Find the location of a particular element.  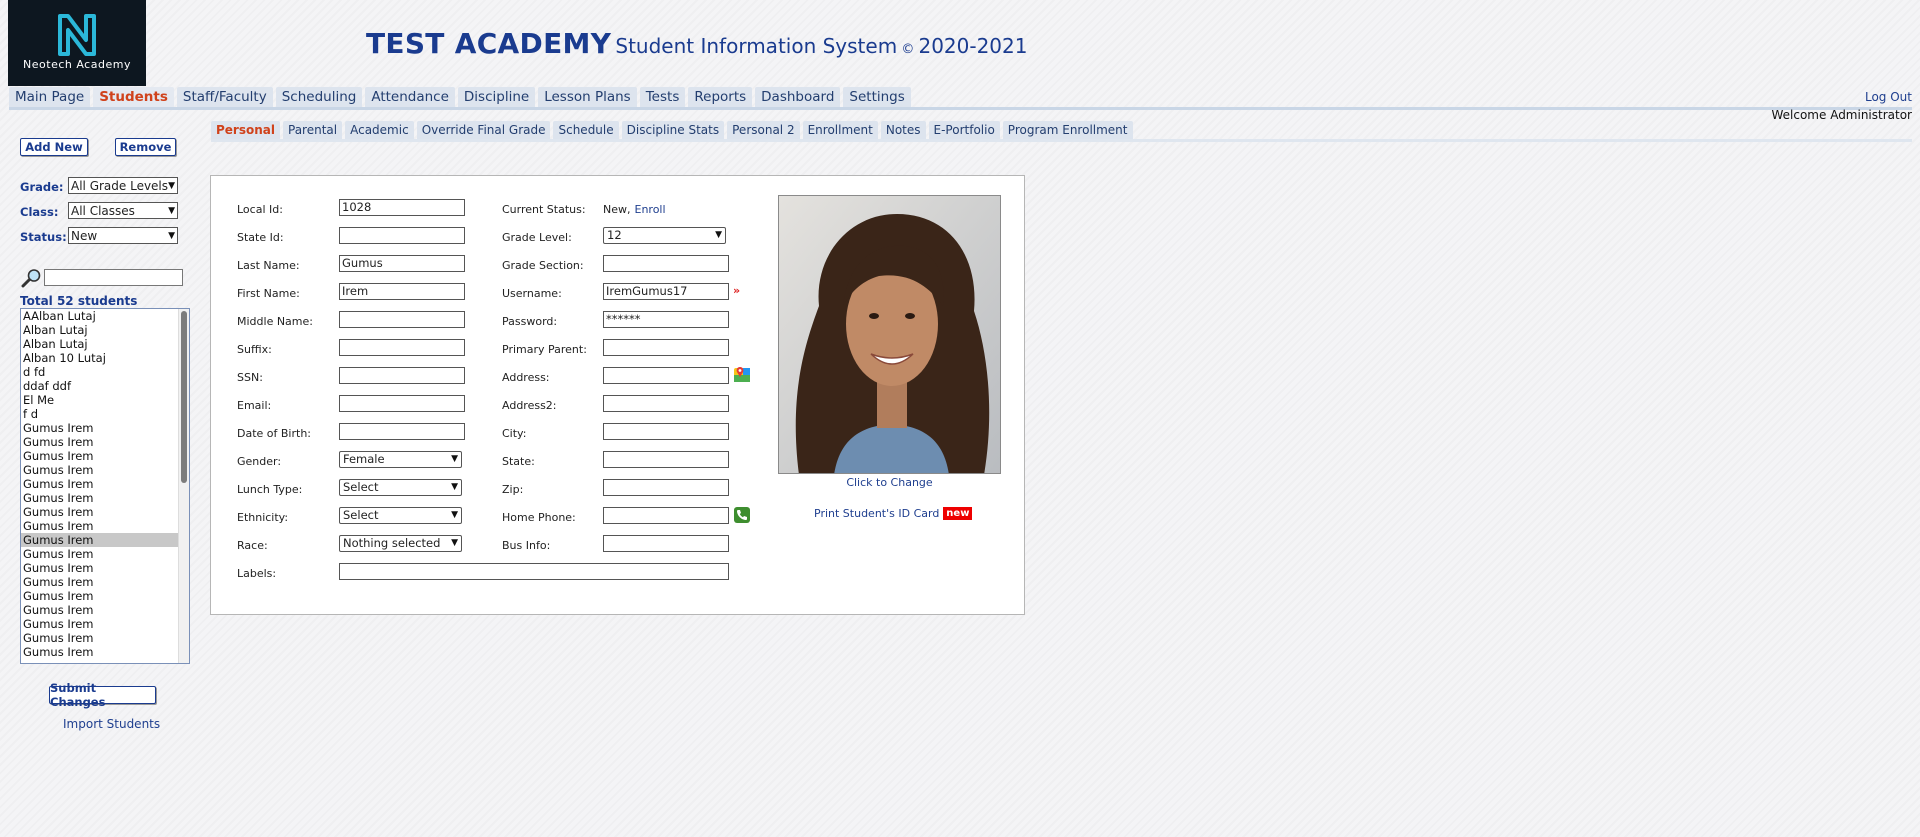

grade-section-field is located at coordinates (666, 263).